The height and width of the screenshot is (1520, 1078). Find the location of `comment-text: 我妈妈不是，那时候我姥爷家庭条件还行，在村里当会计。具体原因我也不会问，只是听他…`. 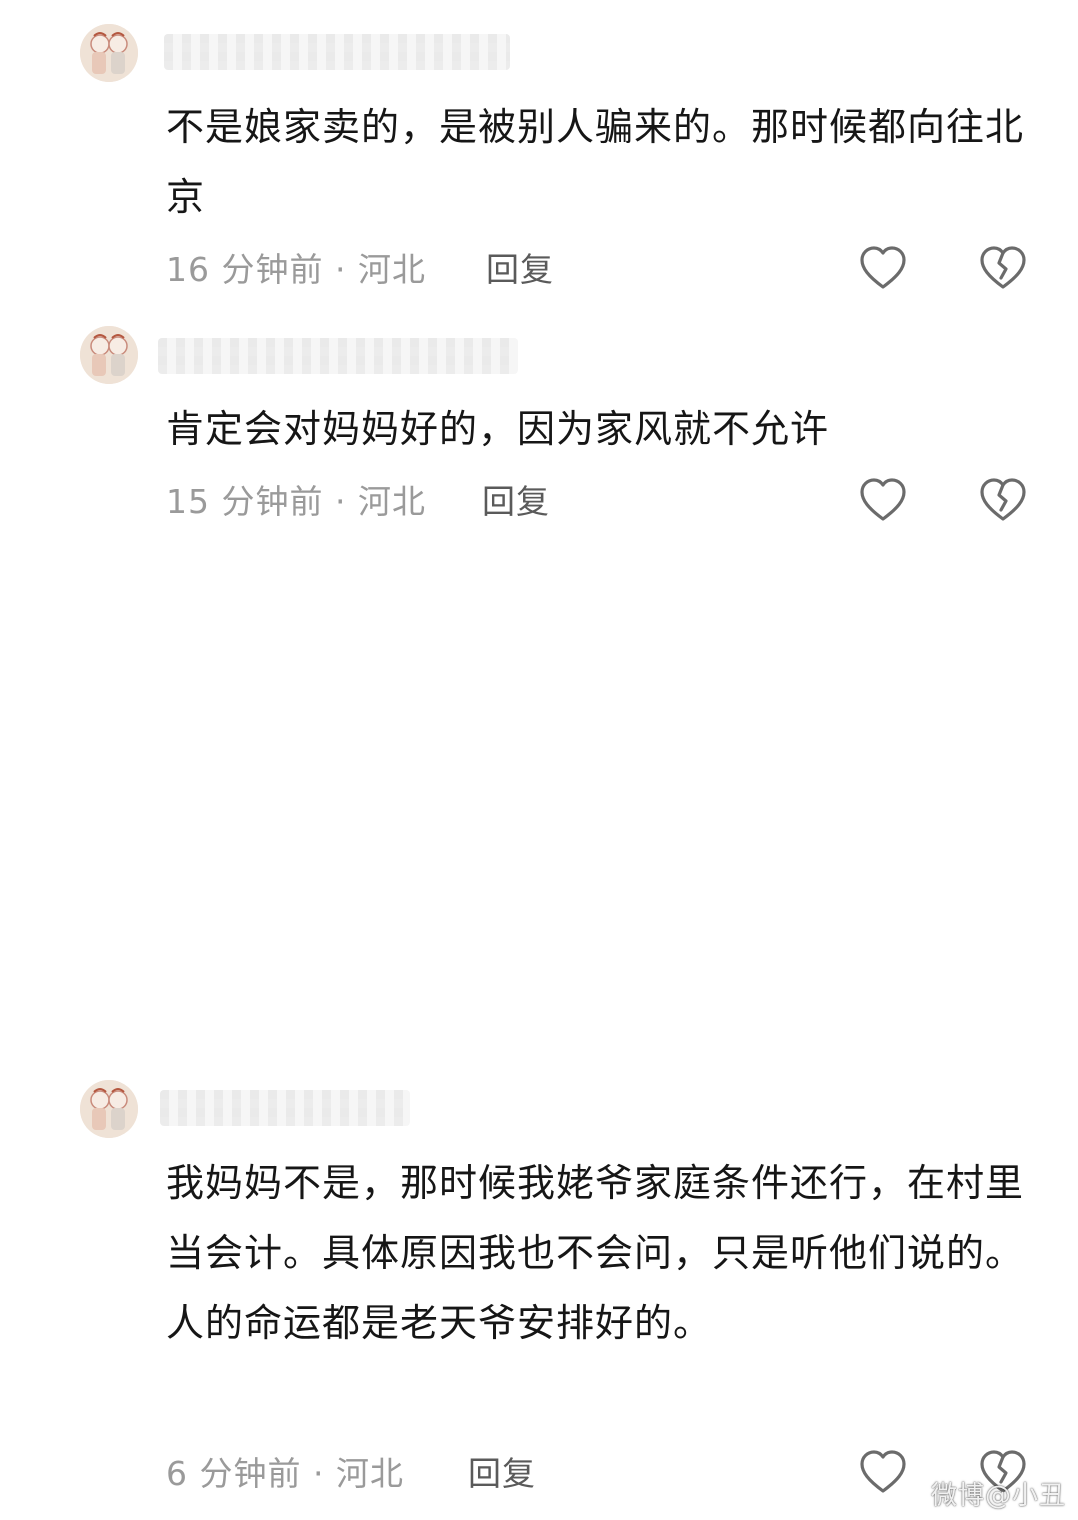

comment-text: 我妈妈不是，那时候我姥爷家庭条件还行，在村里当会计。具体原因我也不会问，只是听他… is located at coordinates (595, 1253).